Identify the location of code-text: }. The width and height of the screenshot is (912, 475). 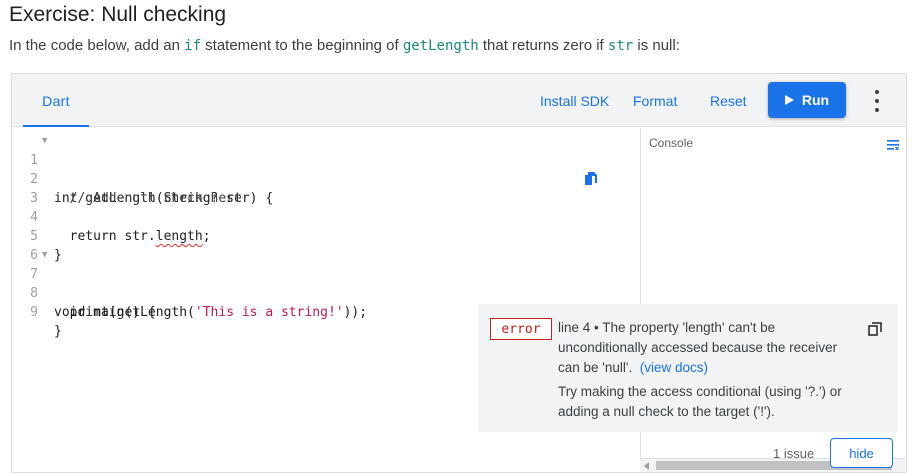
(58, 331).